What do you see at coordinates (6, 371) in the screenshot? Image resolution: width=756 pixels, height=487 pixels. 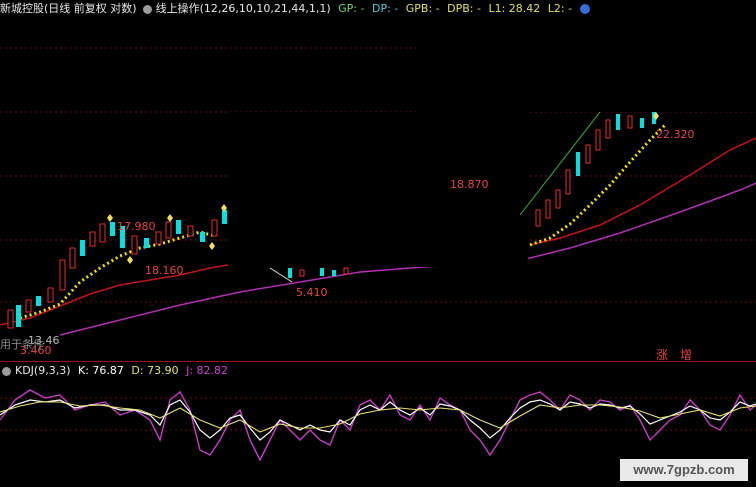 I see `kdj-toggle-icon` at bounding box center [6, 371].